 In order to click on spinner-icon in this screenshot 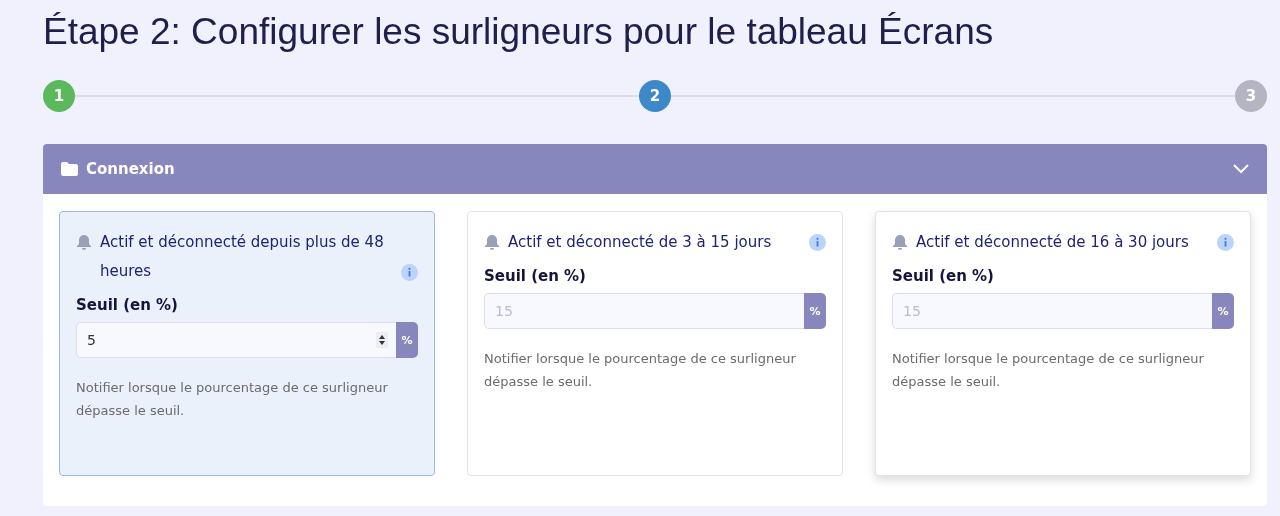, I will do `click(382, 340)`.